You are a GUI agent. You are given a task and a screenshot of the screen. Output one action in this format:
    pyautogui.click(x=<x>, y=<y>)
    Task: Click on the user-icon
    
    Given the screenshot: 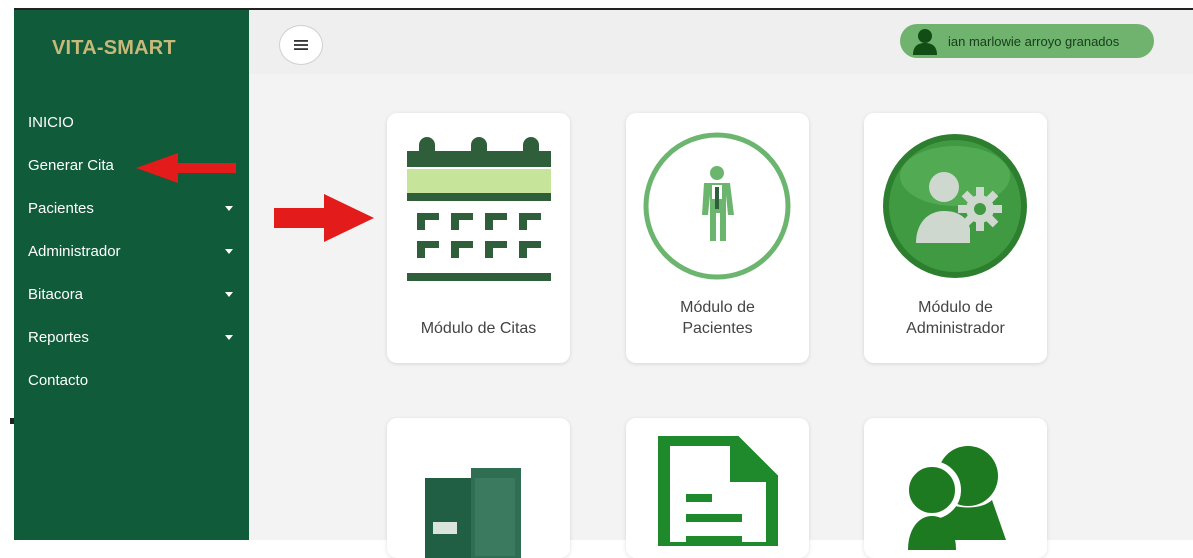 What is the action you would take?
    pyautogui.click(x=925, y=42)
    